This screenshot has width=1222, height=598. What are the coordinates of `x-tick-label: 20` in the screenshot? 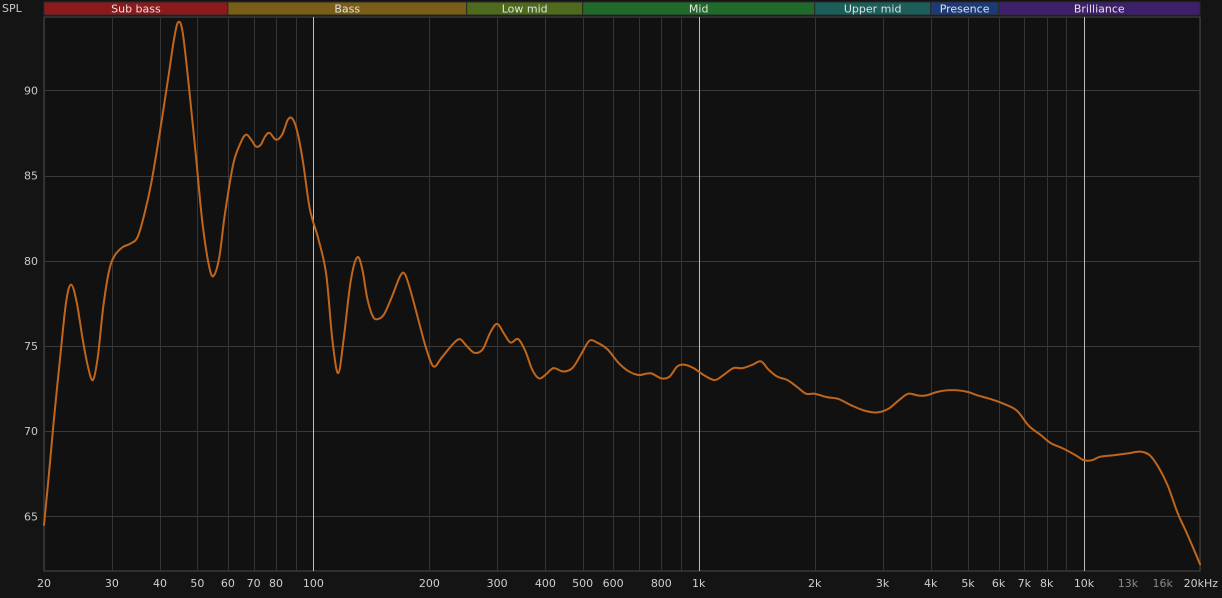 It's located at (44, 583).